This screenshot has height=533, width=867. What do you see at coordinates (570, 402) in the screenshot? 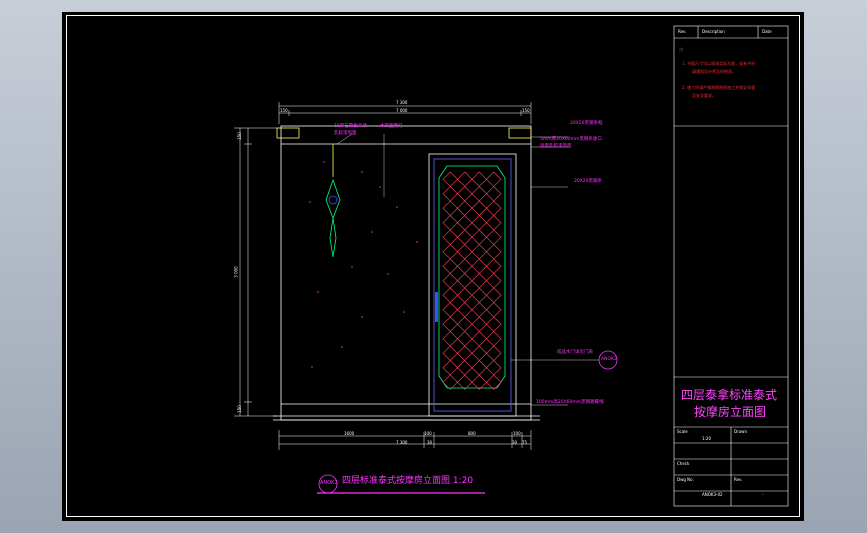
I see `note-skirting: 100mm高20X60mm黑钢踢脚线` at bounding box center [570, 402].